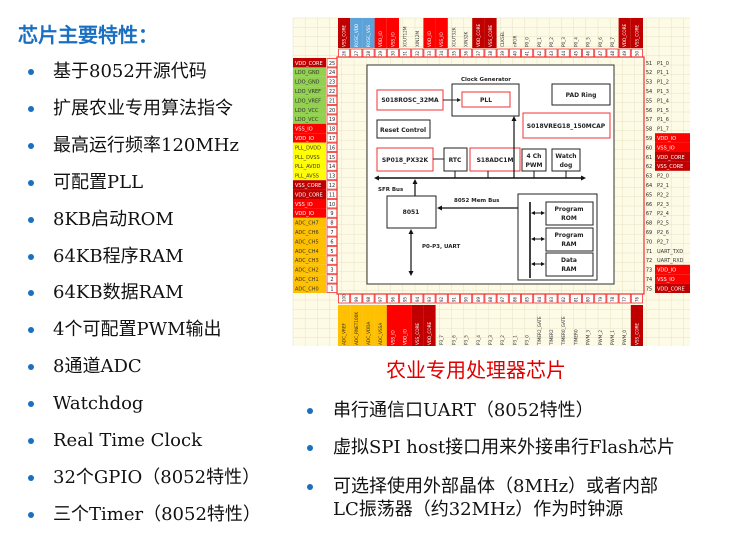 The width and height of the screenshot is (729, 552). What do you see at coordinates (527, 42) in the screenshot?
I see `pin-label: P0_0` at bounding box center [527, 42].